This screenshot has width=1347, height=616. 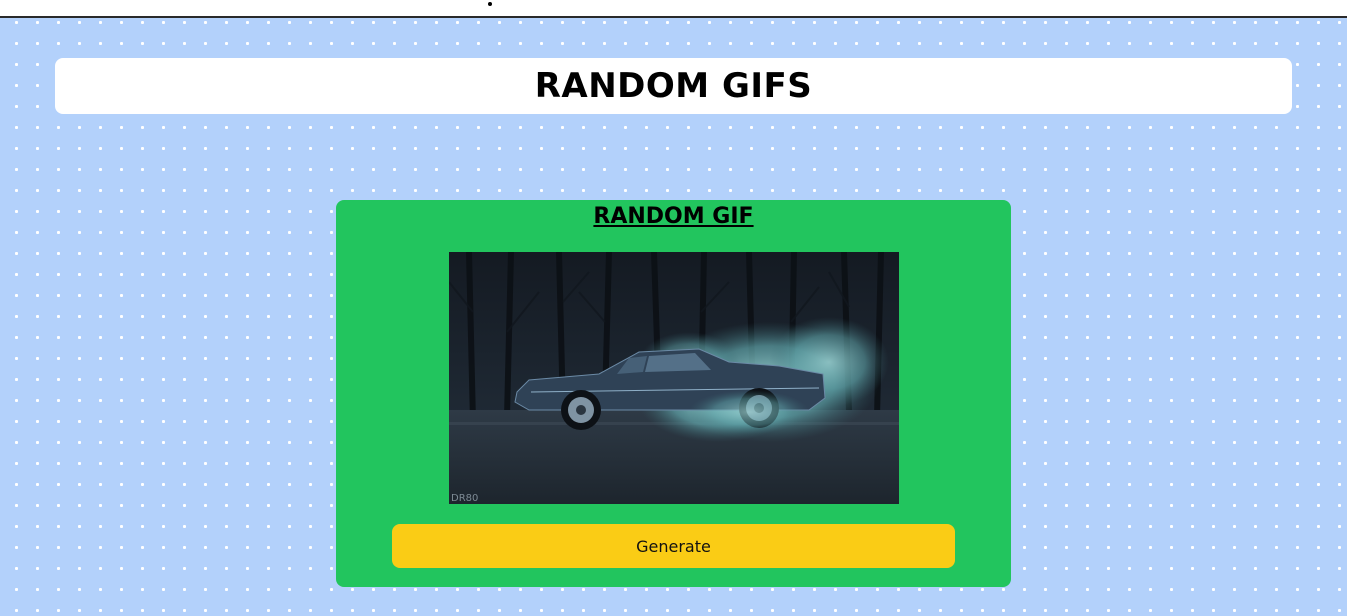 I want to click on page-title: RANDOM GIFS, so click(x=673, y=86).